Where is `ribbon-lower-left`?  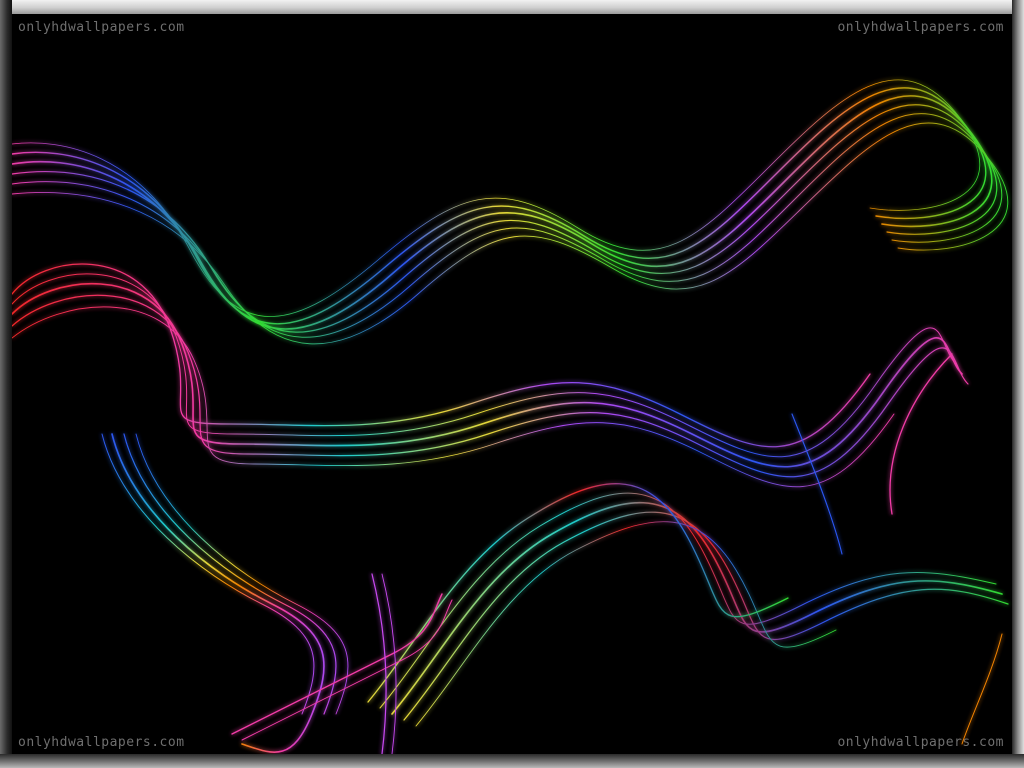 ribbon-lower-left is located at coordinates (225, 593).